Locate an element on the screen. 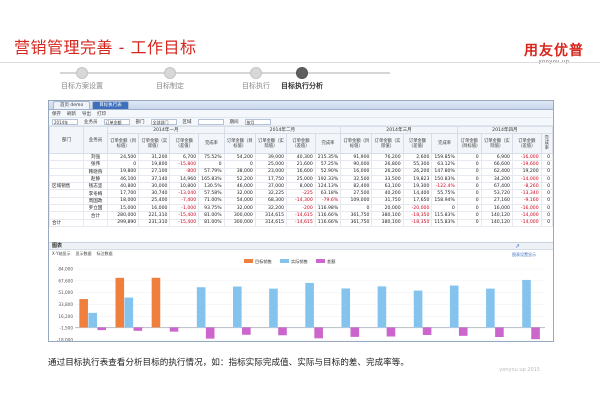 This screenshot has width=600, height=400. value-cell: 57.58% is located at coordinates (211, 193).